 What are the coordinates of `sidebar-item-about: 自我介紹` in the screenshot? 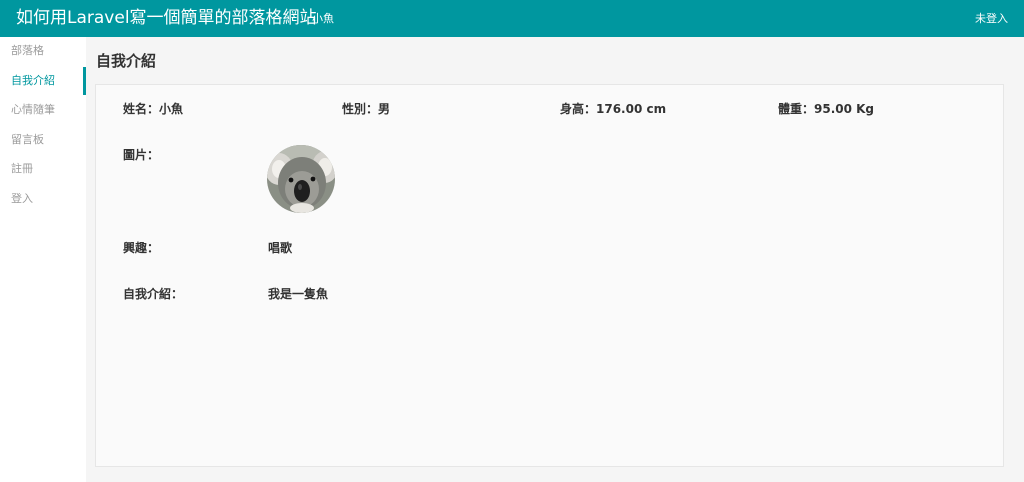 It's located at (43, 81).